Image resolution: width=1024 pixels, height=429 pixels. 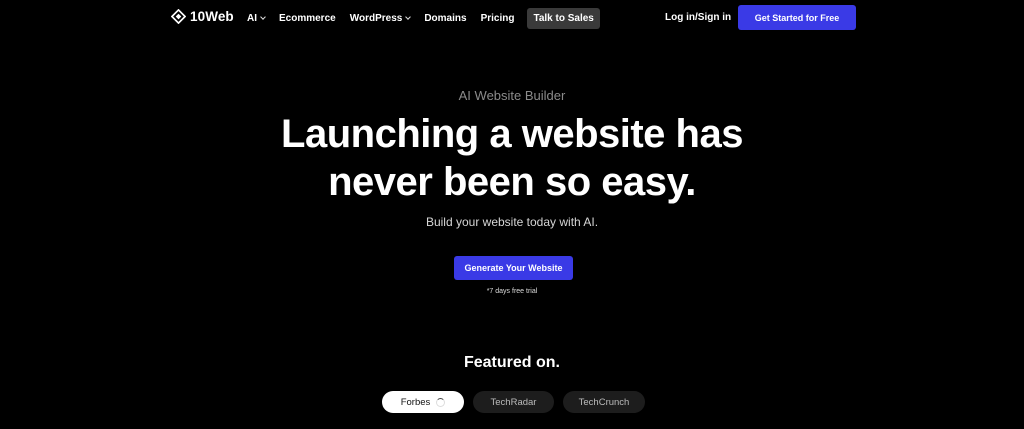 I want to click on nav-item-label: Pricing, so click(x=497, y=18).